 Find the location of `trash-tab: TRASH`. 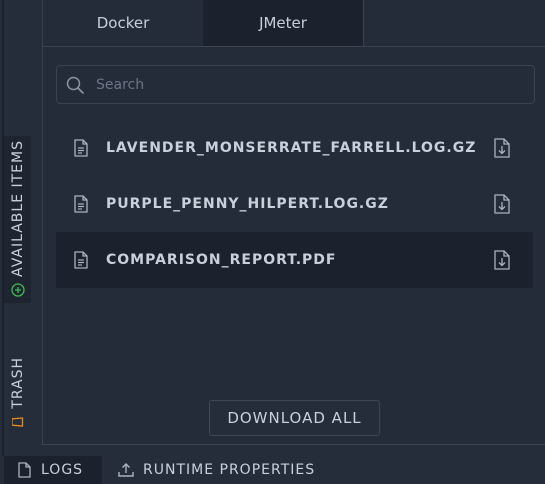

trash-tab: TRASH is located at coordinates (17, 394).